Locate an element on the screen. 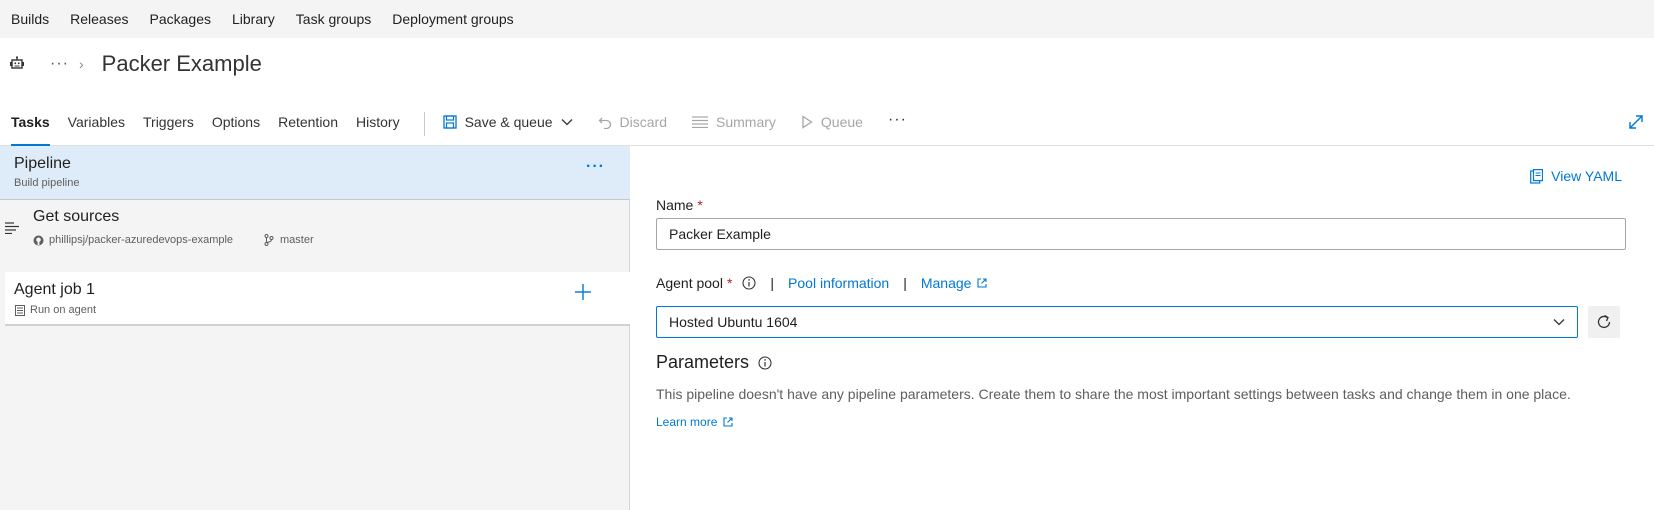  summary-button: Summary is located at coordinates (734, 117).